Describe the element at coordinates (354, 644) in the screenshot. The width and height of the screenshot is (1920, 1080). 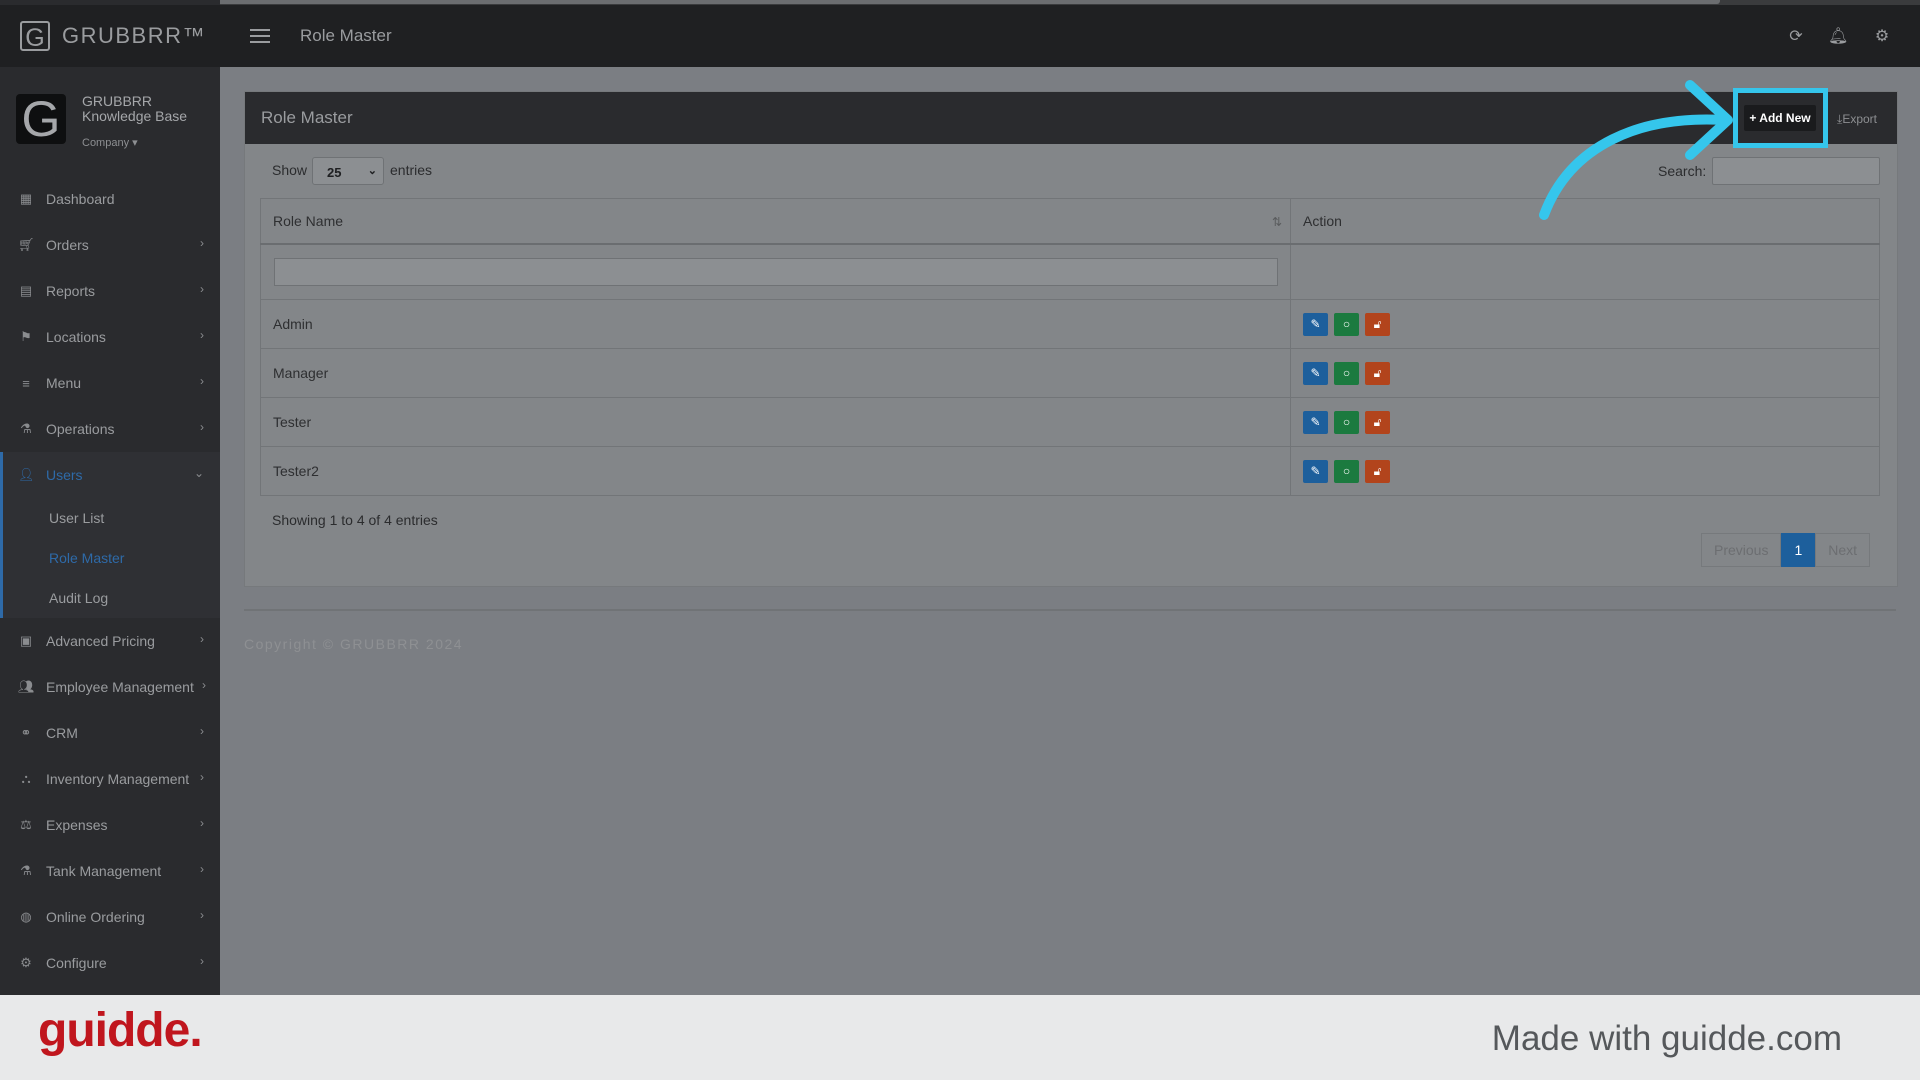
I see `copyright: Copyright © GRUBBRR 2024` at that location.